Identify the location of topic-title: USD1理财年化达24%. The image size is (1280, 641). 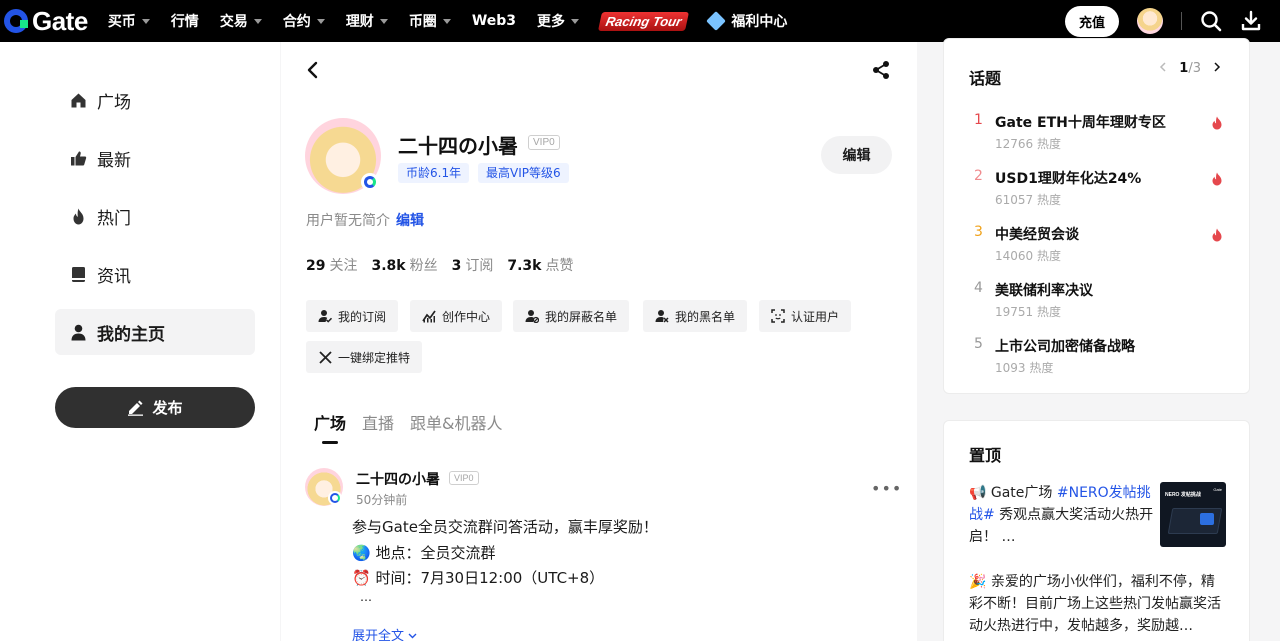
(1068, 178).